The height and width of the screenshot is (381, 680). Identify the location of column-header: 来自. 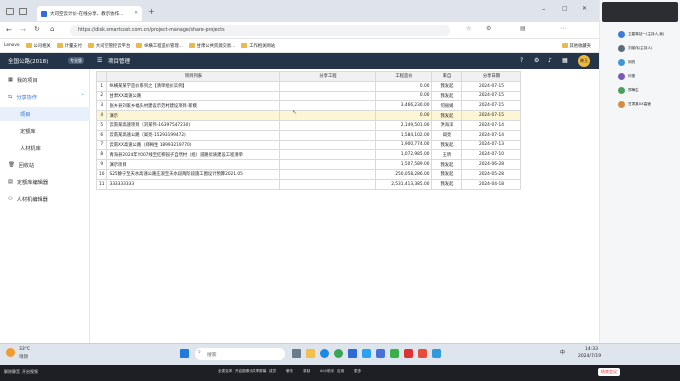
(447, 76).